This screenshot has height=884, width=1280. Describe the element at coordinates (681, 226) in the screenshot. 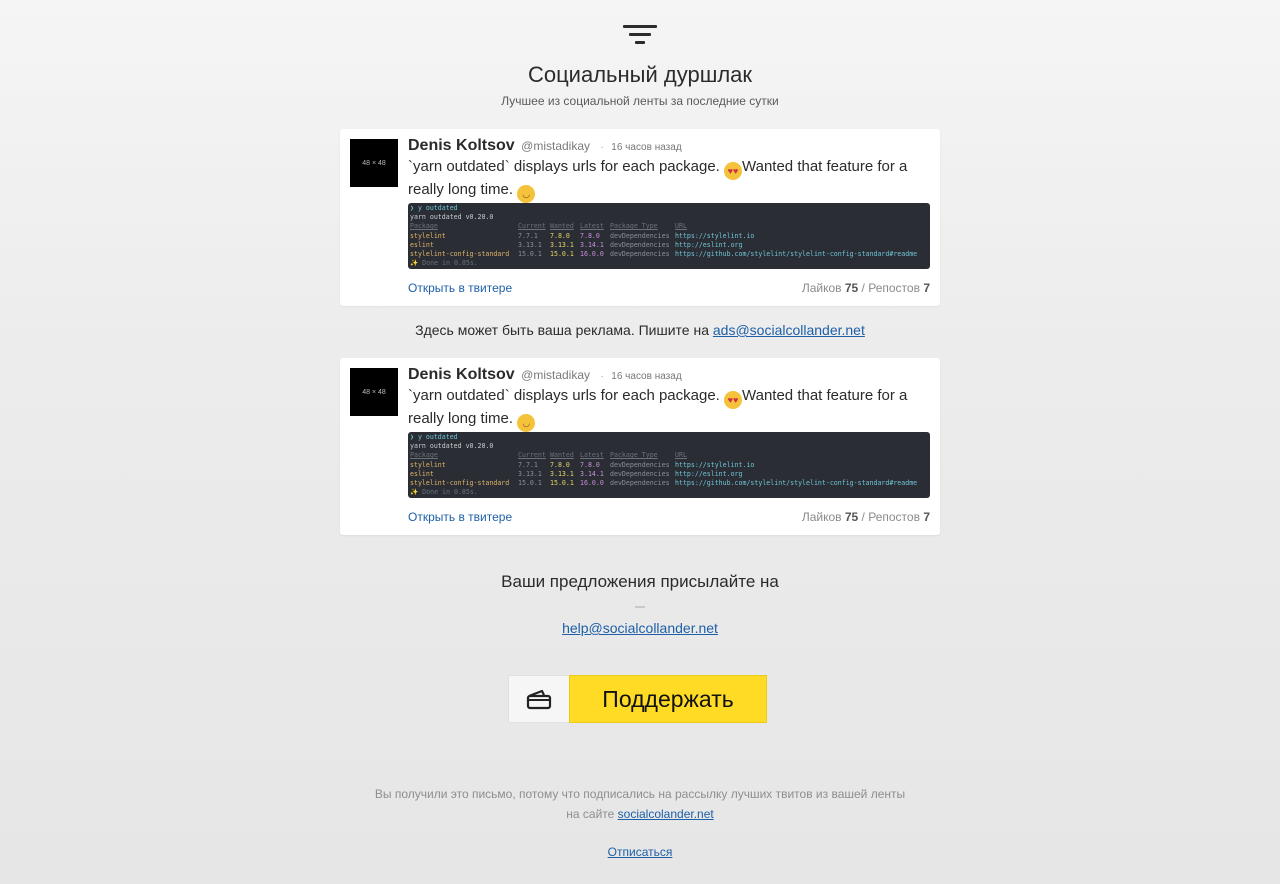

I see `terminal-text: URL` at that location.